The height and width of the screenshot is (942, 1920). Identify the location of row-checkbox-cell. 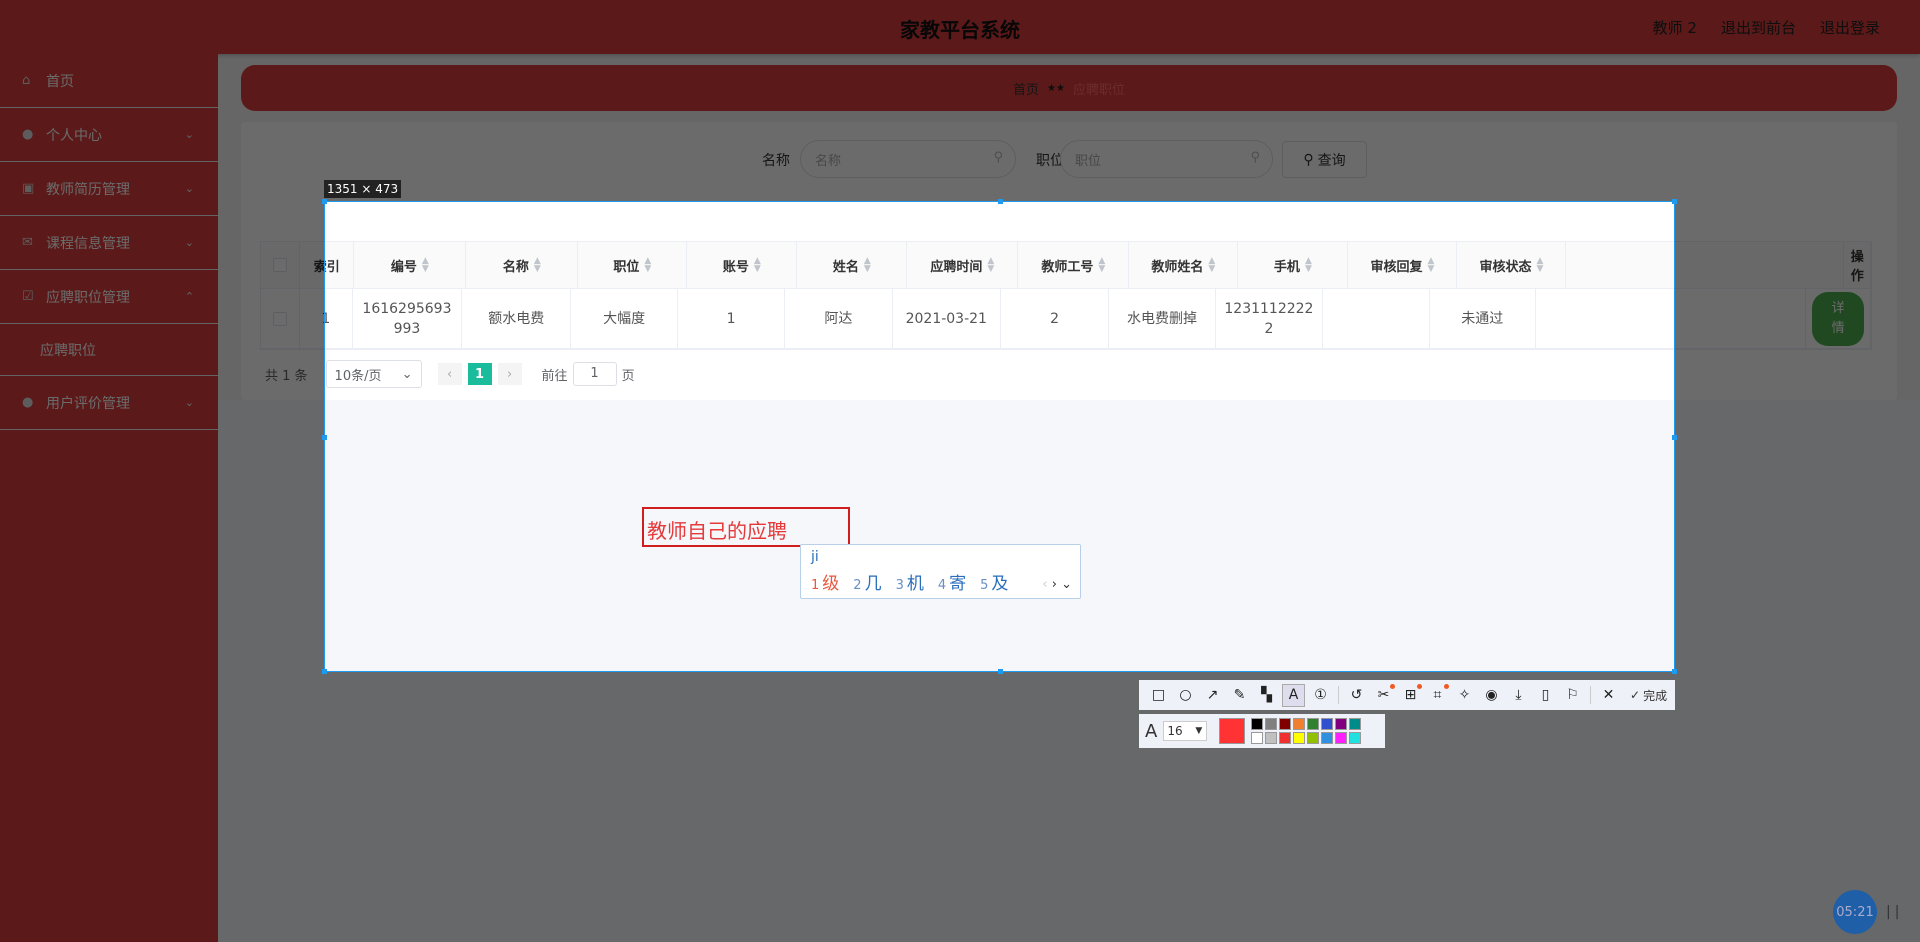
(280, 319).